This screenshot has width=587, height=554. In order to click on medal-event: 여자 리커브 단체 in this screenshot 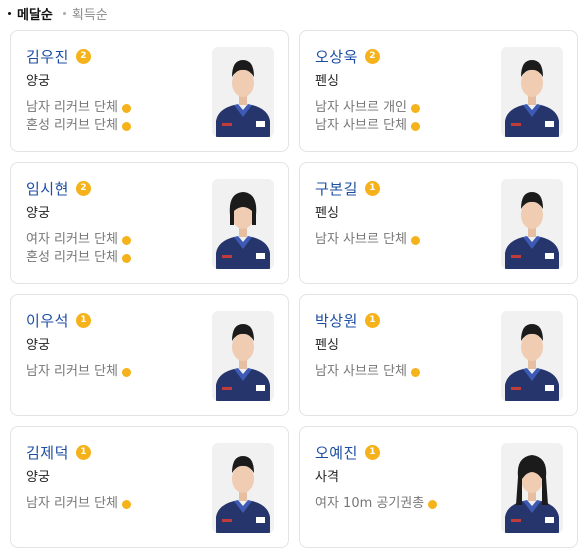, I will do `click(112, 240)`.